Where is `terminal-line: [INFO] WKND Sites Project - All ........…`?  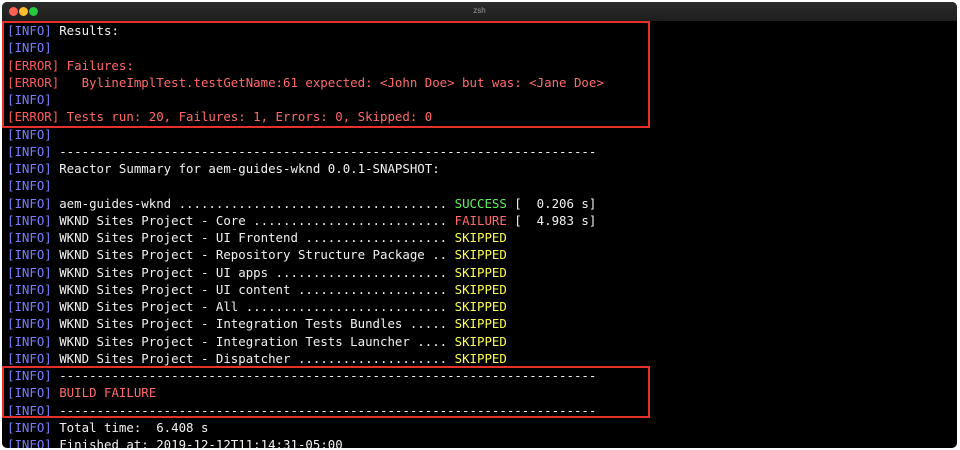 terminal-line: [INFO] WKND Sites Project - All ........… is located at coordinates (481, 306).